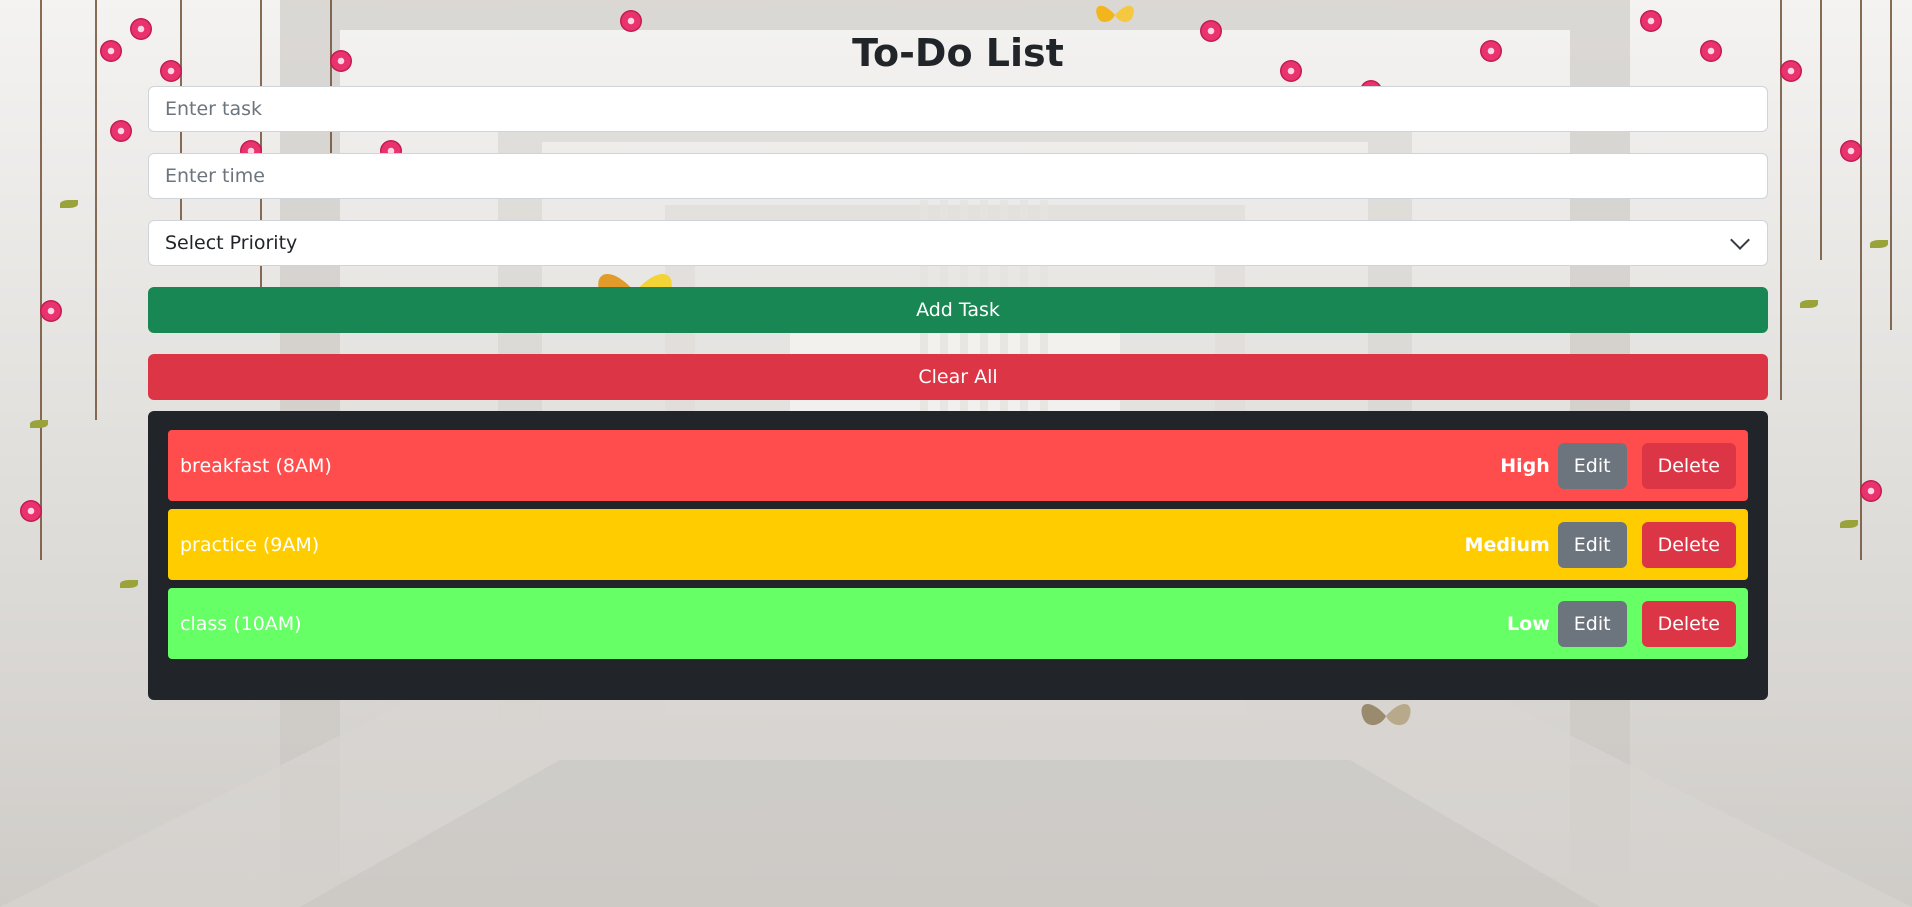 This screenshot has width=1912, height=907. I want to click on task-item: class (10AM) Low Edit Delete, so click(958, 623).